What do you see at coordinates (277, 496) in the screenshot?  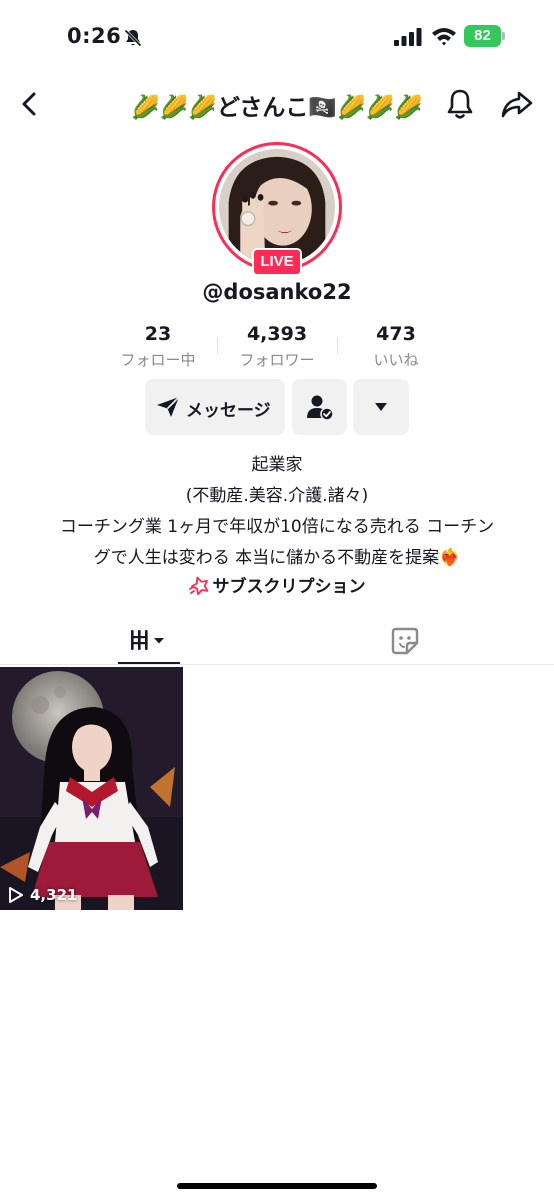 I see `bio-line: (不動産.美容.介護.諸々)` at bounding box center [277, 496].